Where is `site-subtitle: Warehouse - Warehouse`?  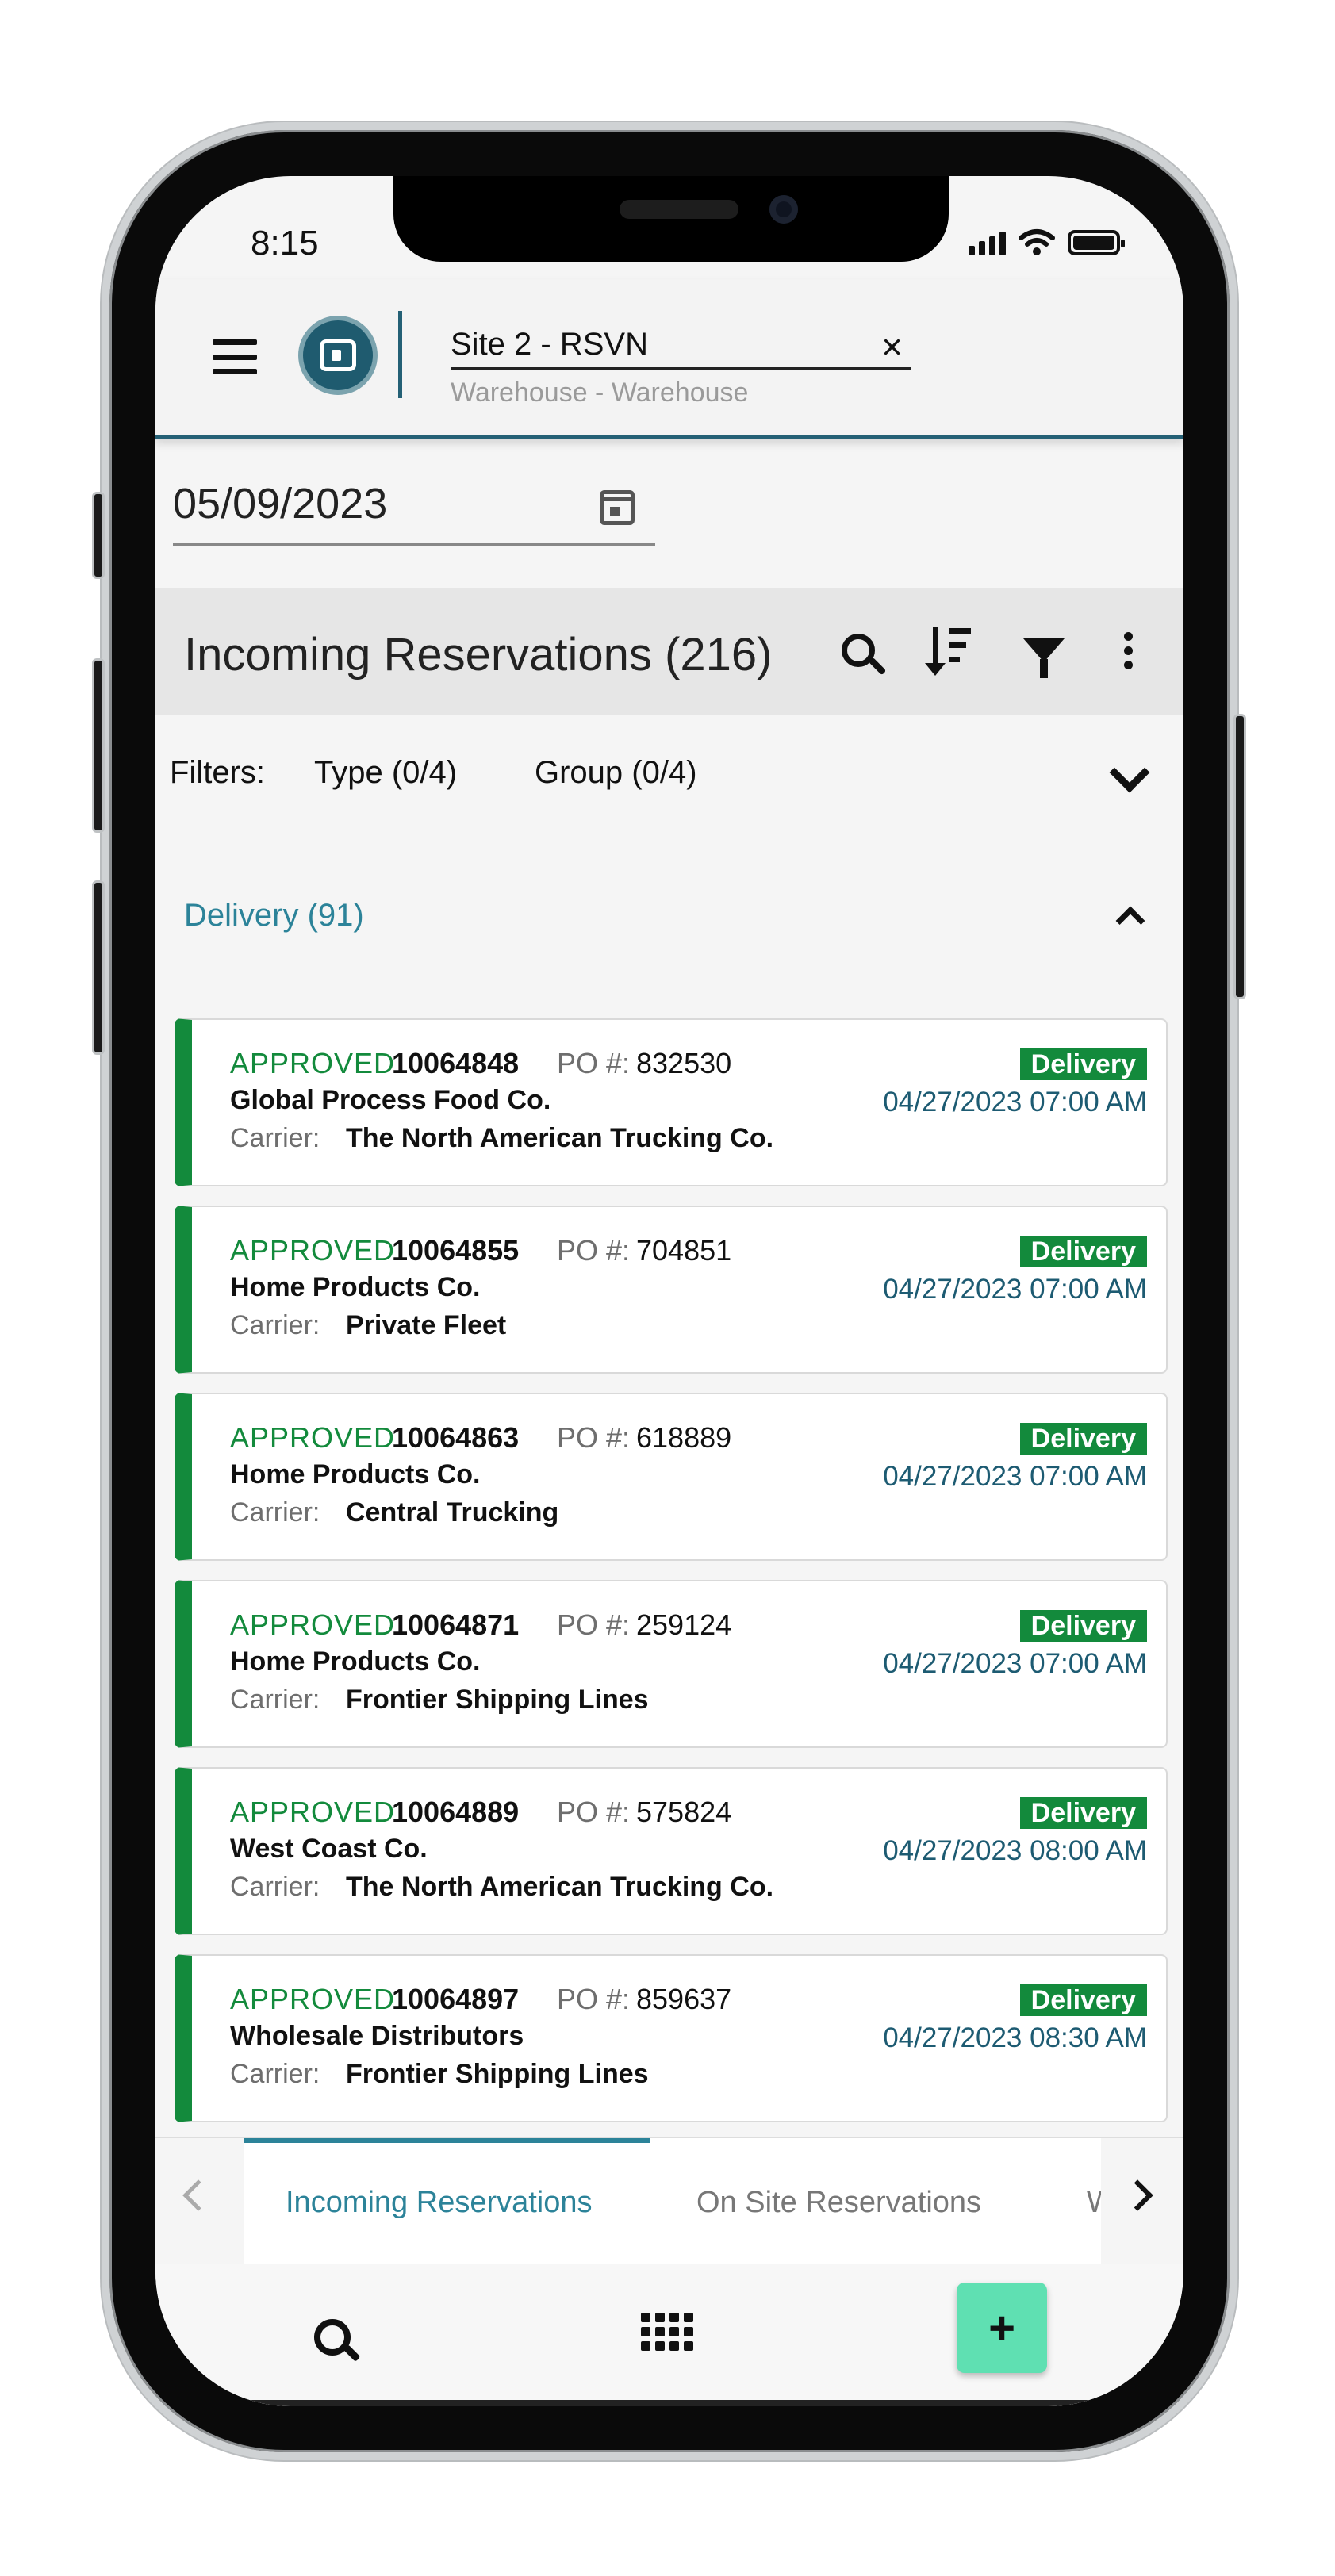
site-subtitle: Warehouse - Warehouse is located at coordinates (600, 393).